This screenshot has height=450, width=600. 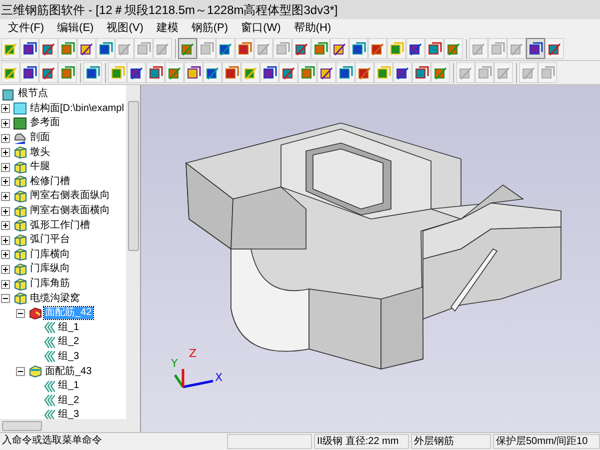 I want to click on menu-item: 视图(V), so click(x=125, y=28).